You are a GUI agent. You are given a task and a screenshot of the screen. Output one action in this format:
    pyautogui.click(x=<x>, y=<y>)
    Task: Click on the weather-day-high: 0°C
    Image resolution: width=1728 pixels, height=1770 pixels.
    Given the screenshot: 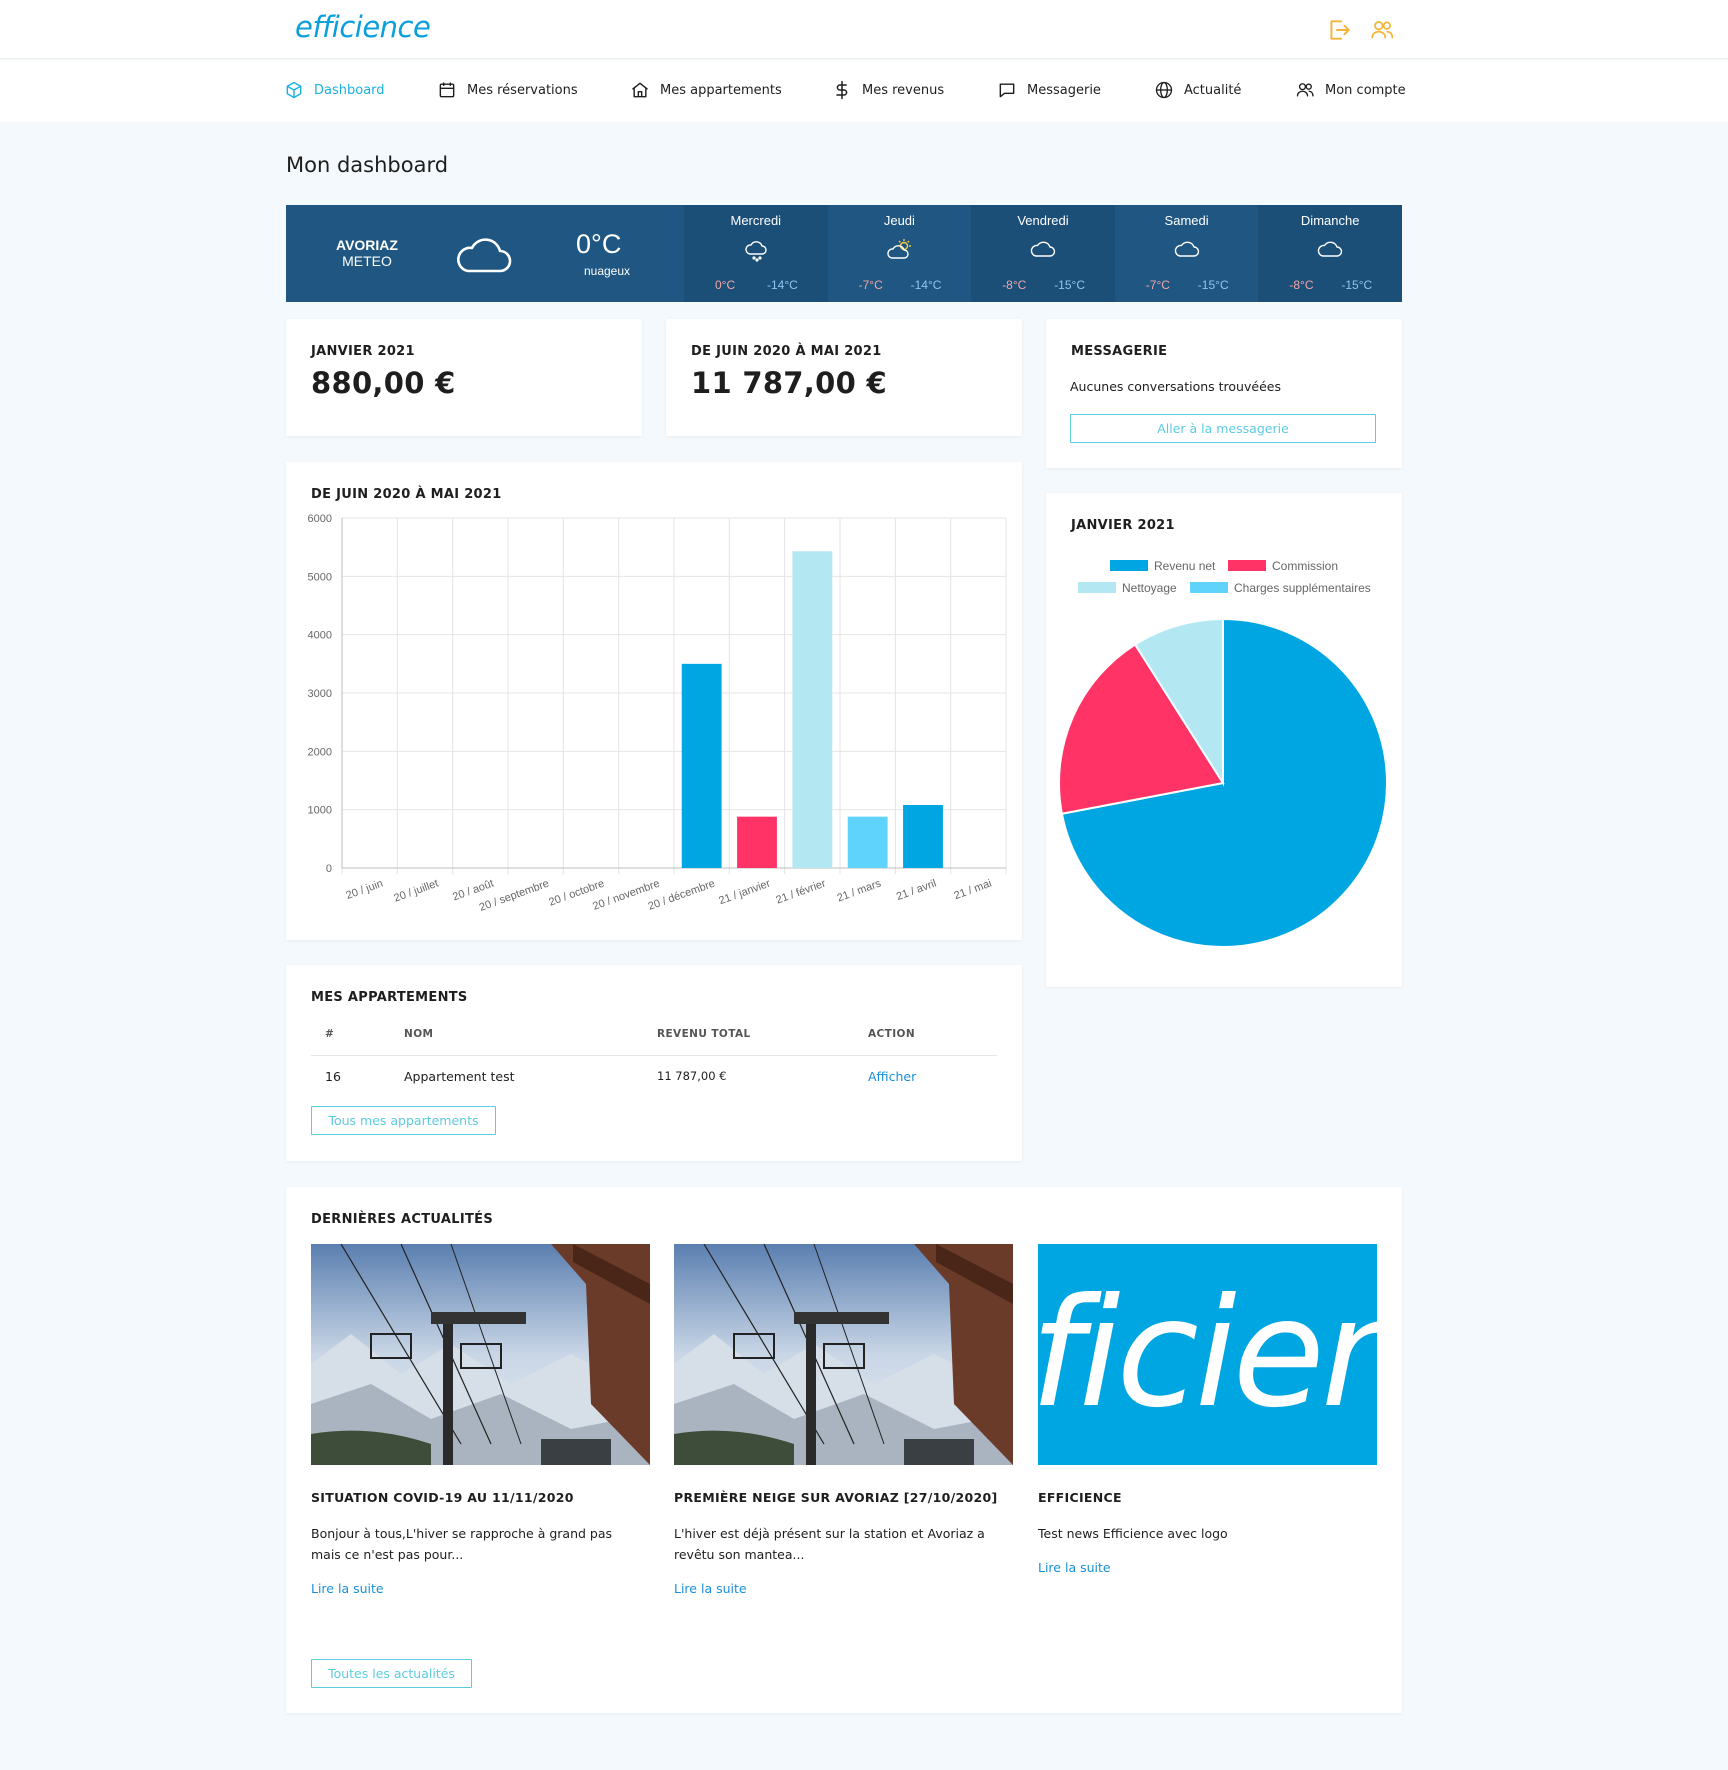 What is the action you would take?
    pyautogui.click(x=725, y=285)
    